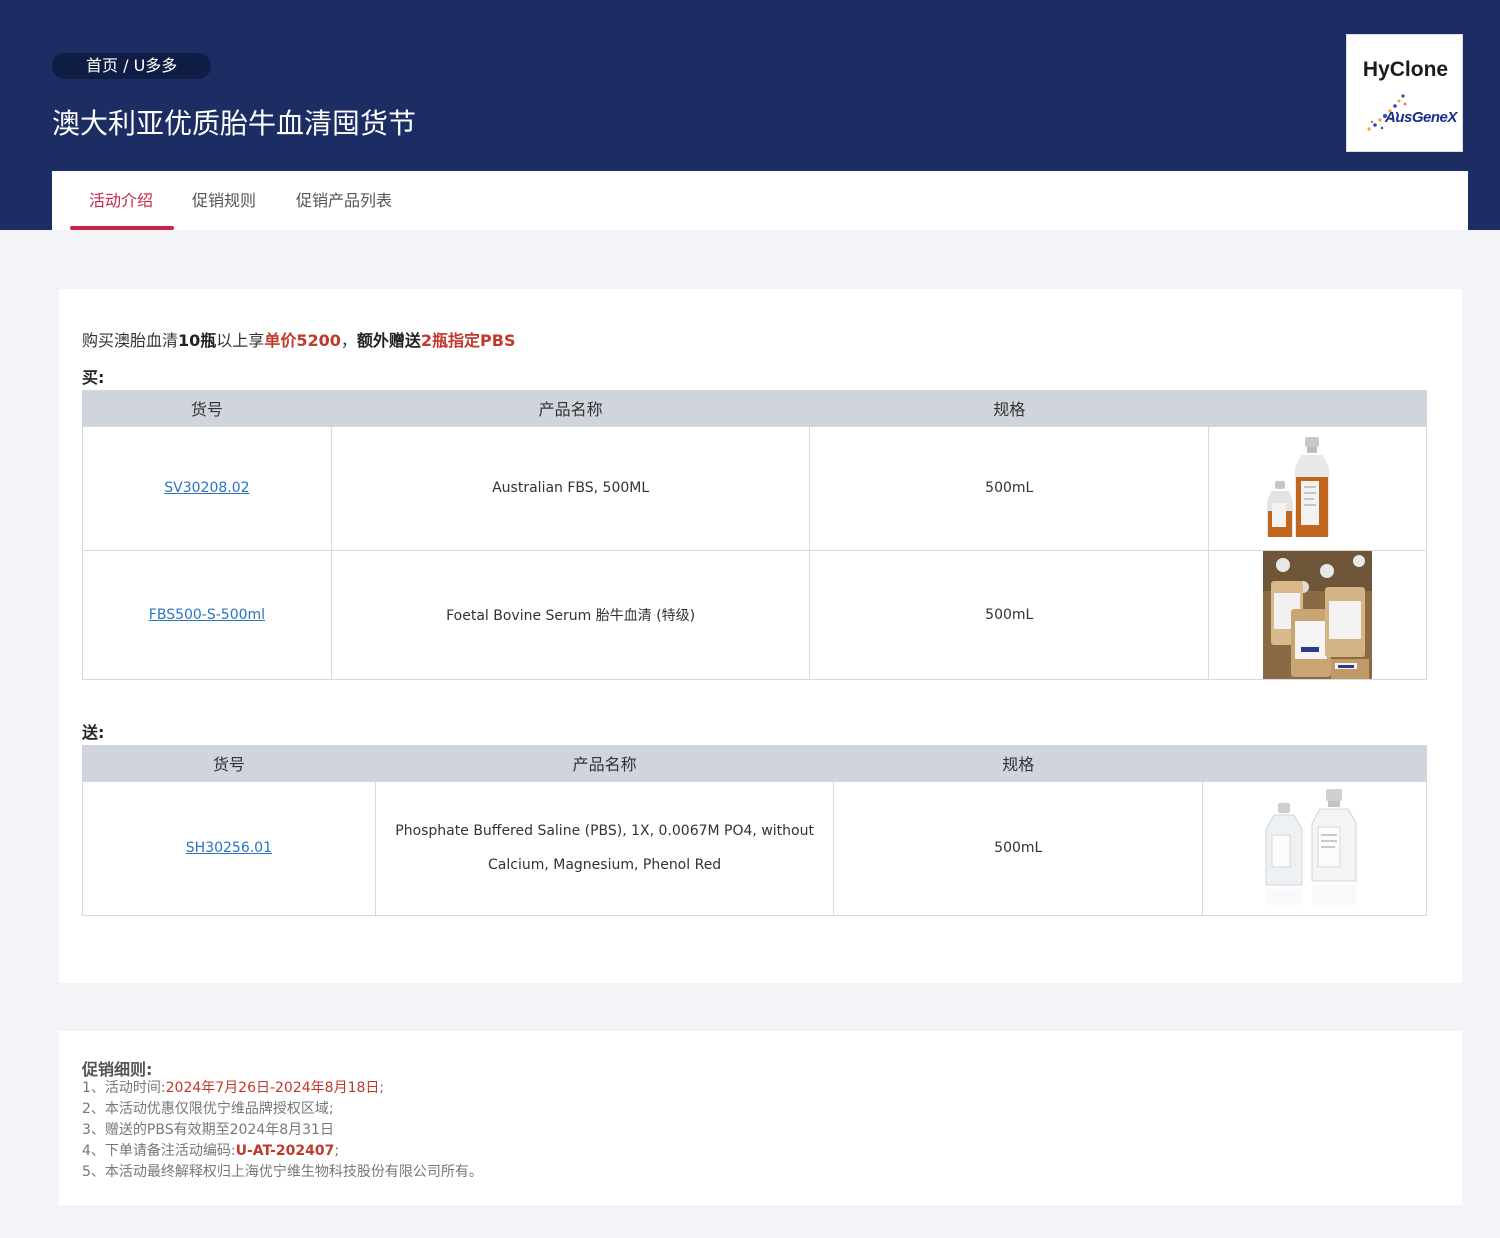 Image resolution: width=1500 pixels, height=1238 pixels. Describe the element at coordinates (117, 1069) in the screenshot. I see `rules-title: 促销细则:` at that location.